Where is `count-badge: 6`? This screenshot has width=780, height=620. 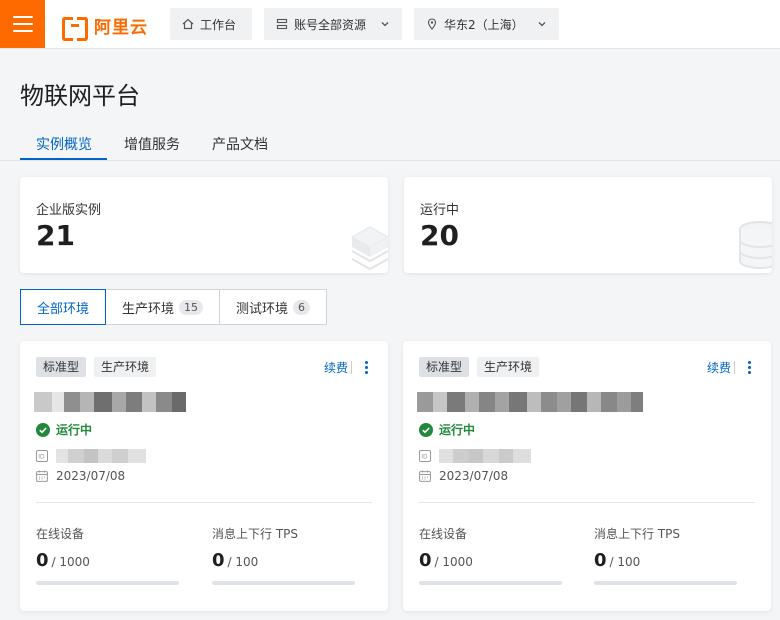
count-badge: 6 is located at coordinates (302, 307).